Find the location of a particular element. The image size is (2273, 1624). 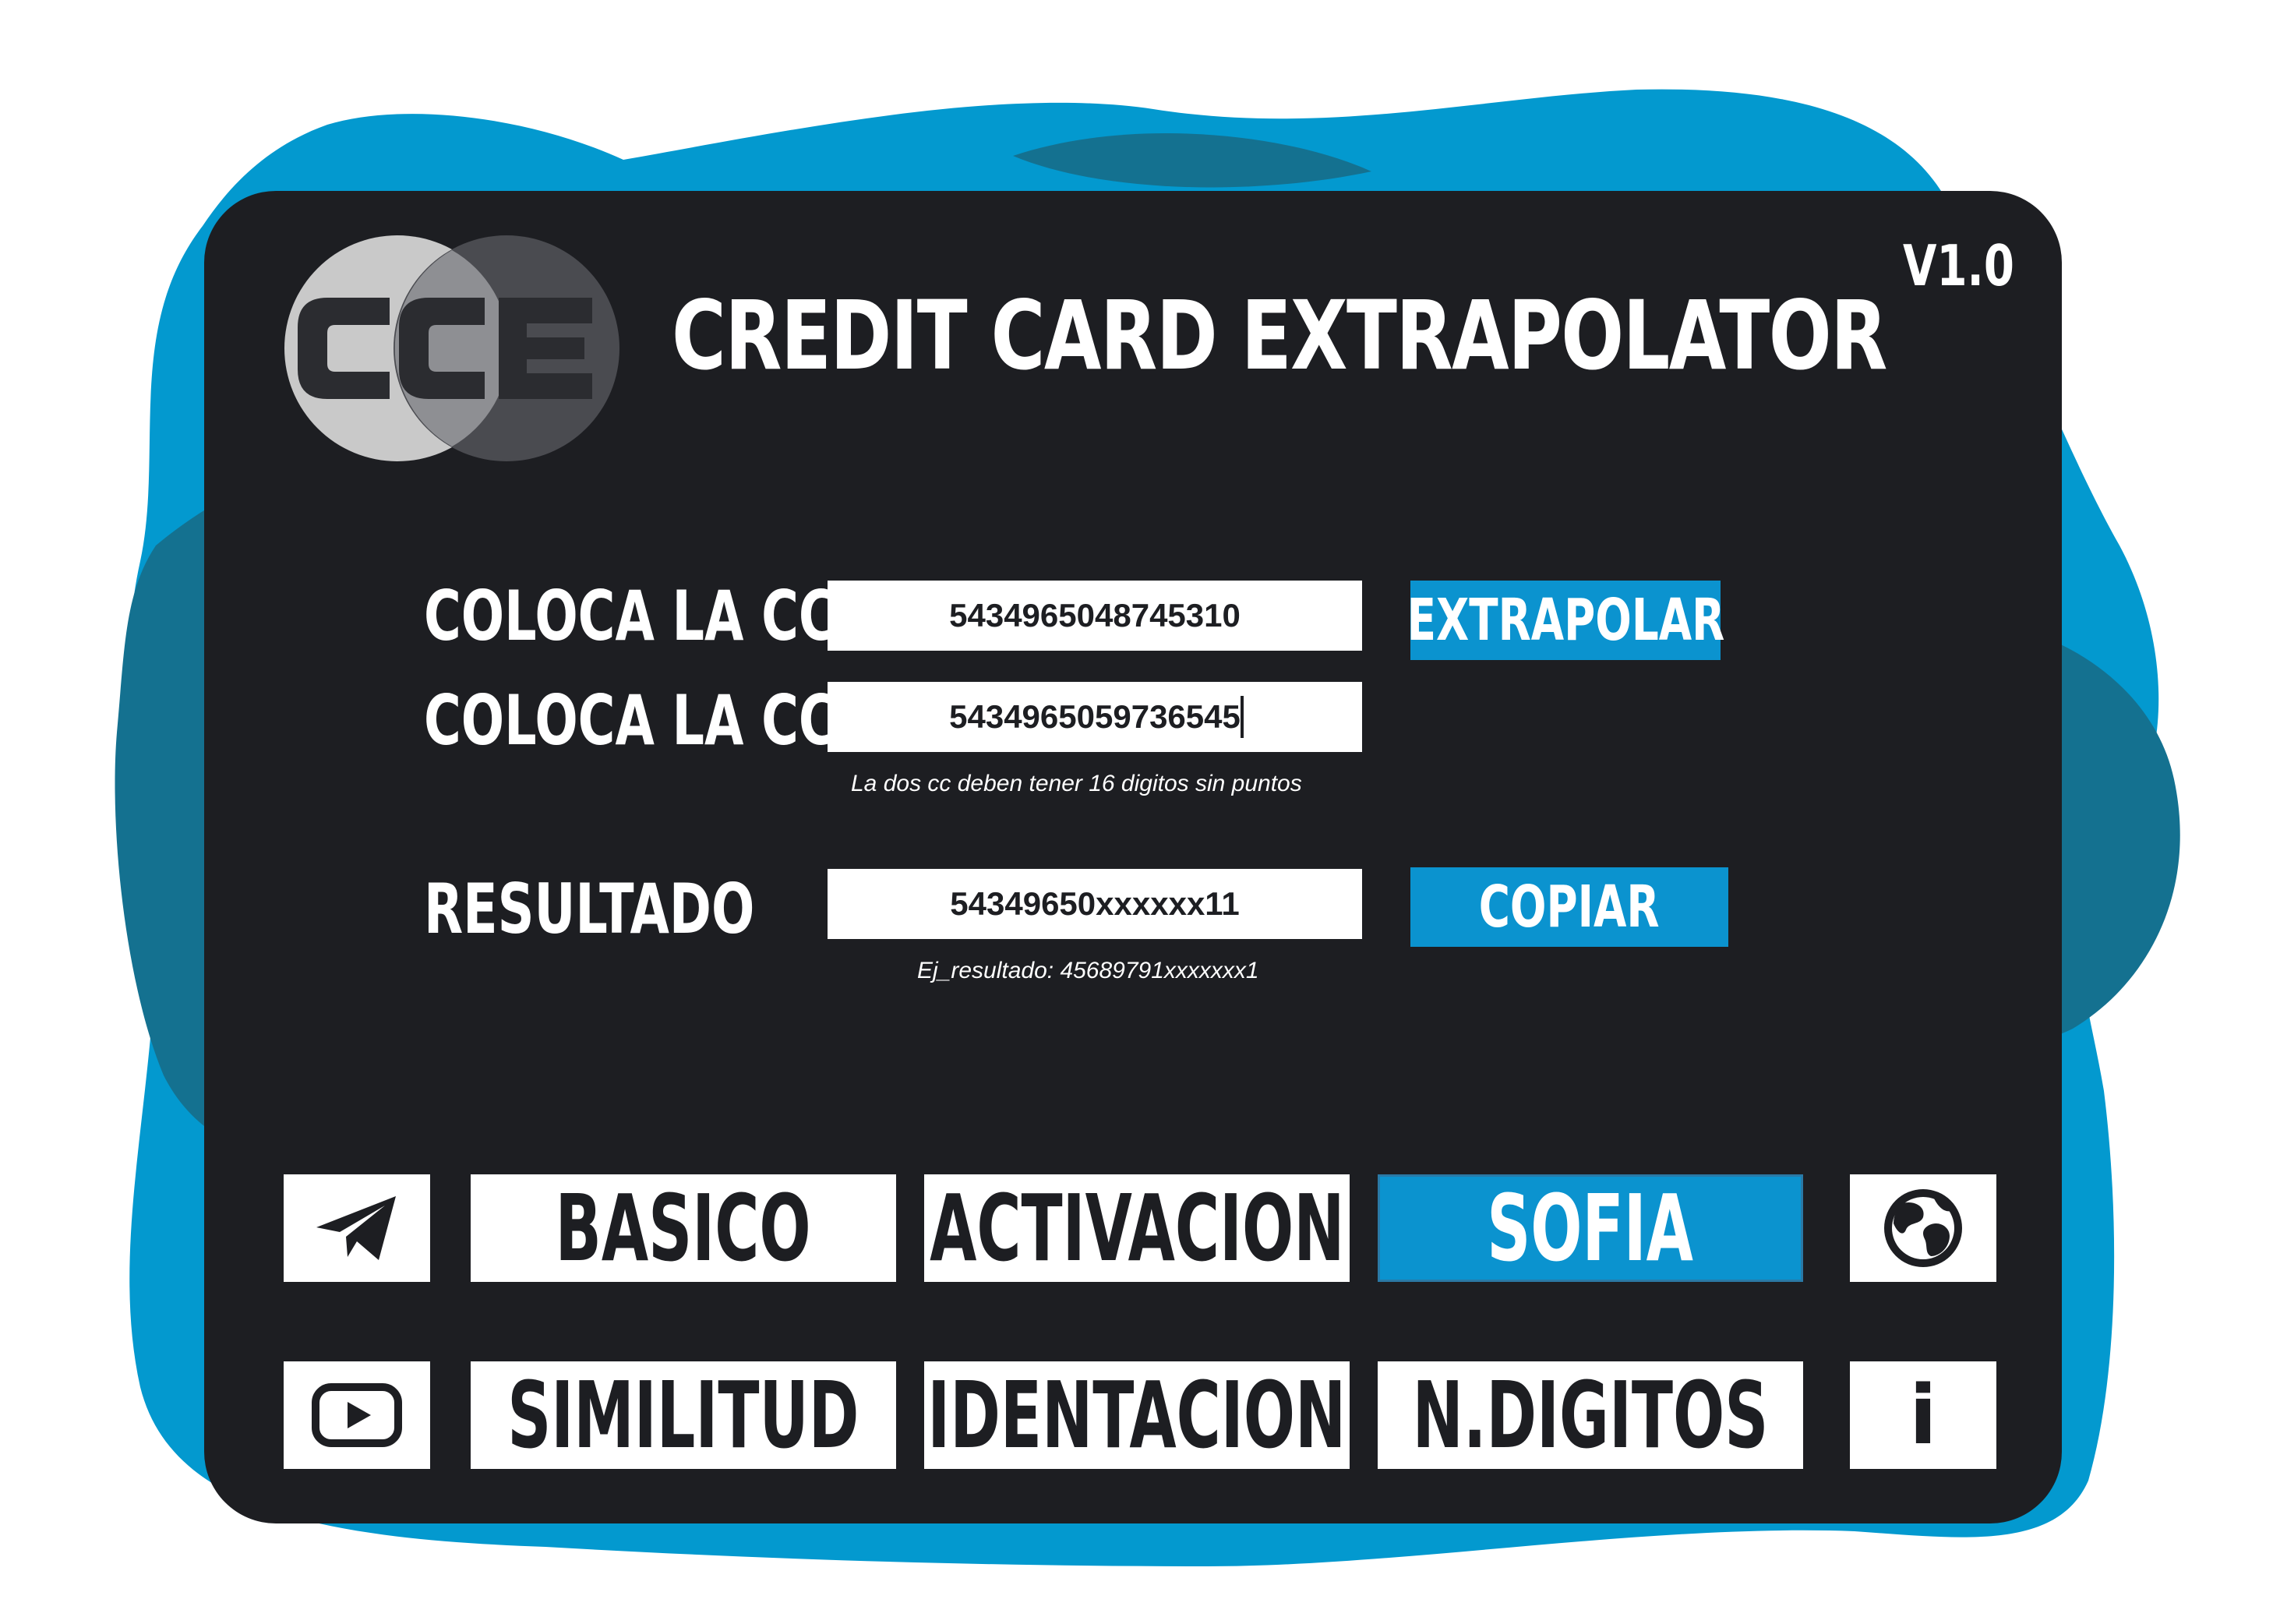

cc1-input is located at coordinates (1095, 616).